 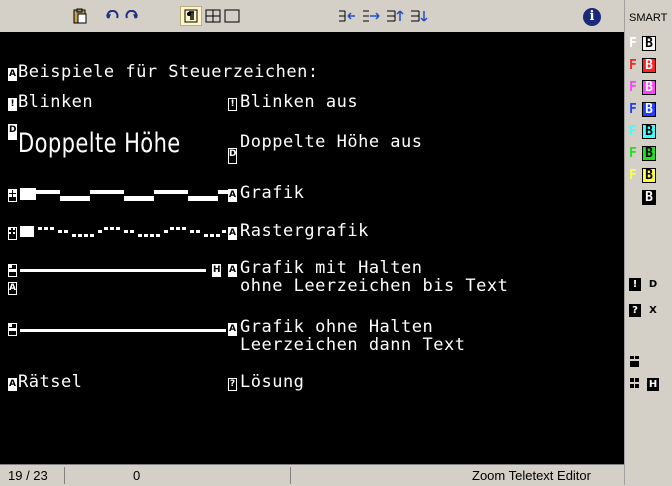 What do you see at coordinates (12, 288) in the screenshot?
I see `alpha-control-icon-4: A` at bounding box center [12, 288].